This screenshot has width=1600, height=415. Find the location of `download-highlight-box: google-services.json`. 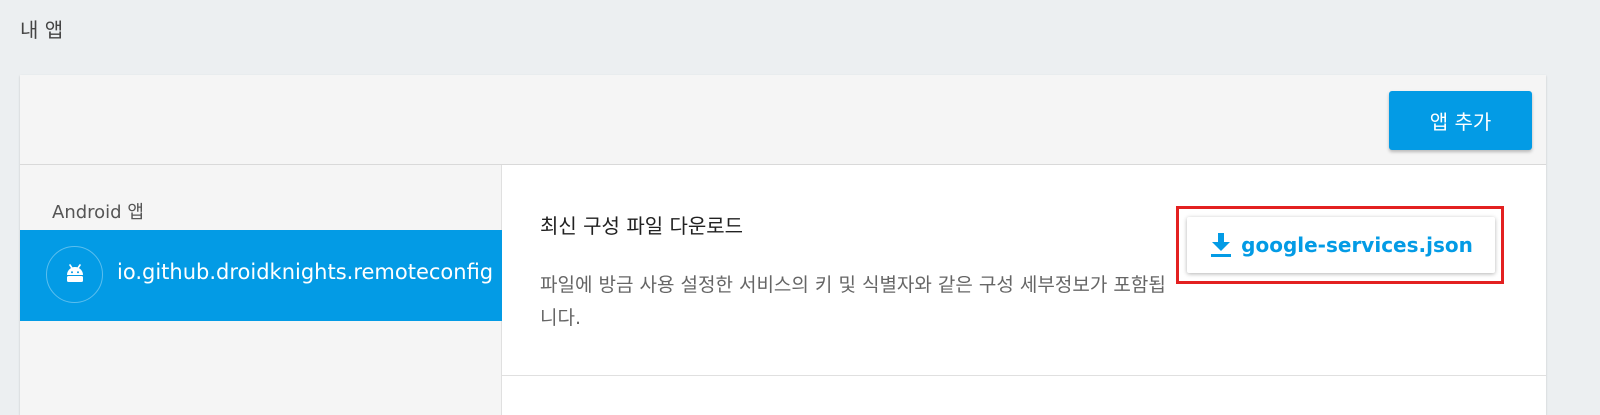

download-highlight-box: google-services.json is located at coordinates (1340, 245).